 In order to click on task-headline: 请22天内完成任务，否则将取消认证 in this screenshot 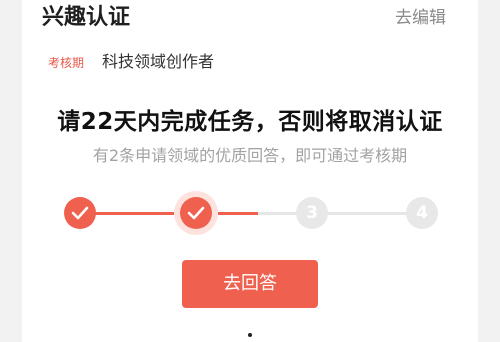, I will do `click(250, 122)`.